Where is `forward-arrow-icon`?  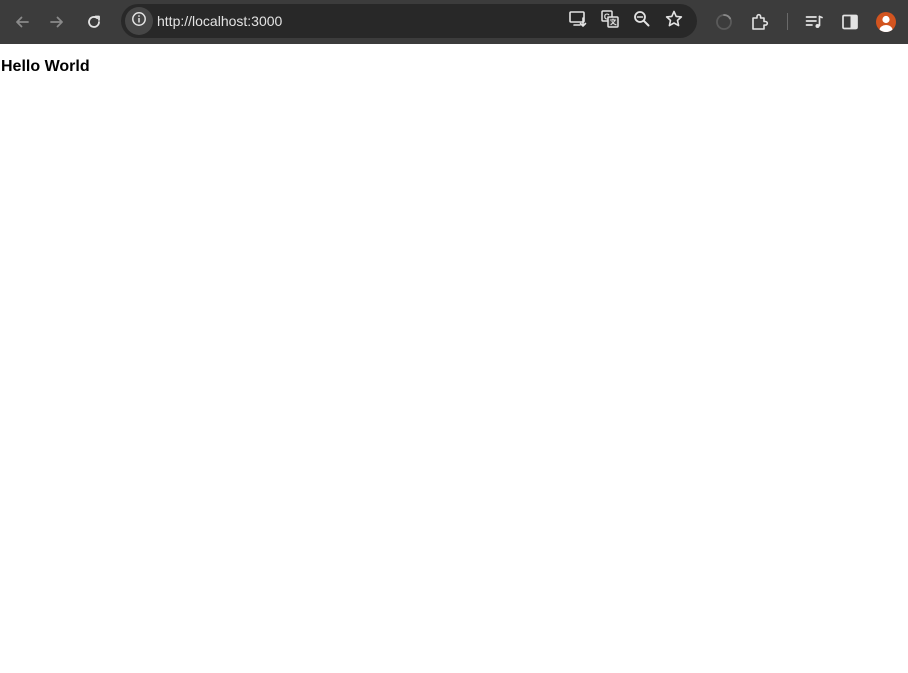 forward-arrow-icon is located at coordinates (57, 22).